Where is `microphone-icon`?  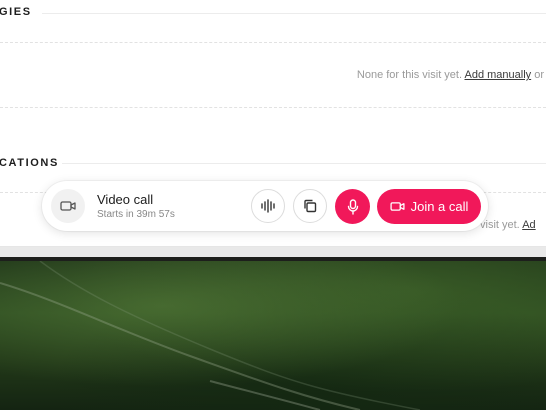
microphone-icon is located at coordinates (352, 206).